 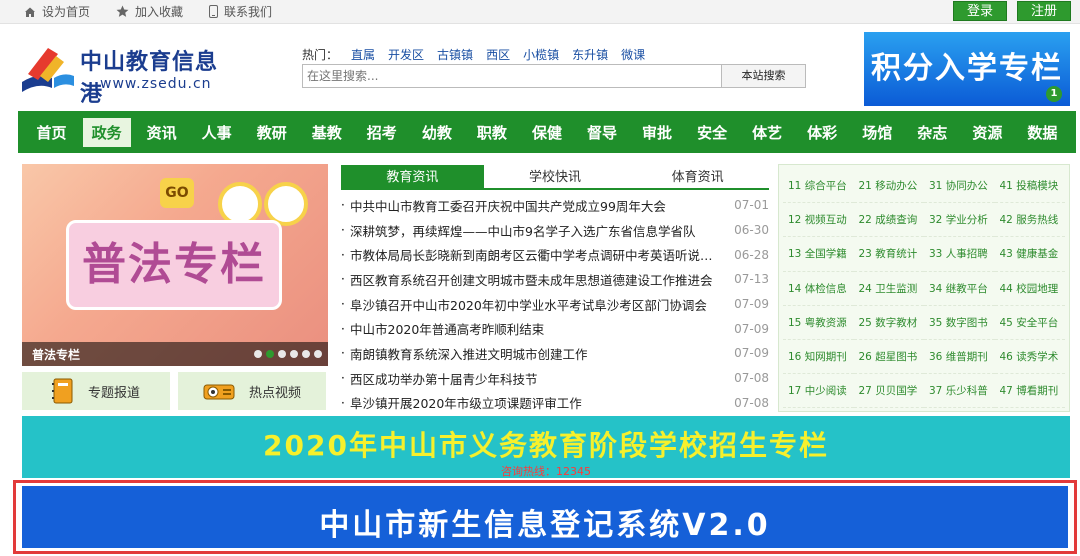 What do you see at coordinates (537, 328) in the screenshot?
I see `news-title: 中山市2020年普通高考昨顺利结束` at bounding box center [537, 328].